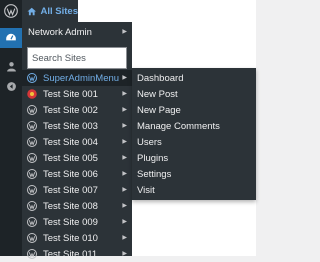 This screenshot has width=320, height=262. I want to click on search-sites-input: Search Sites, so click(77, 58).